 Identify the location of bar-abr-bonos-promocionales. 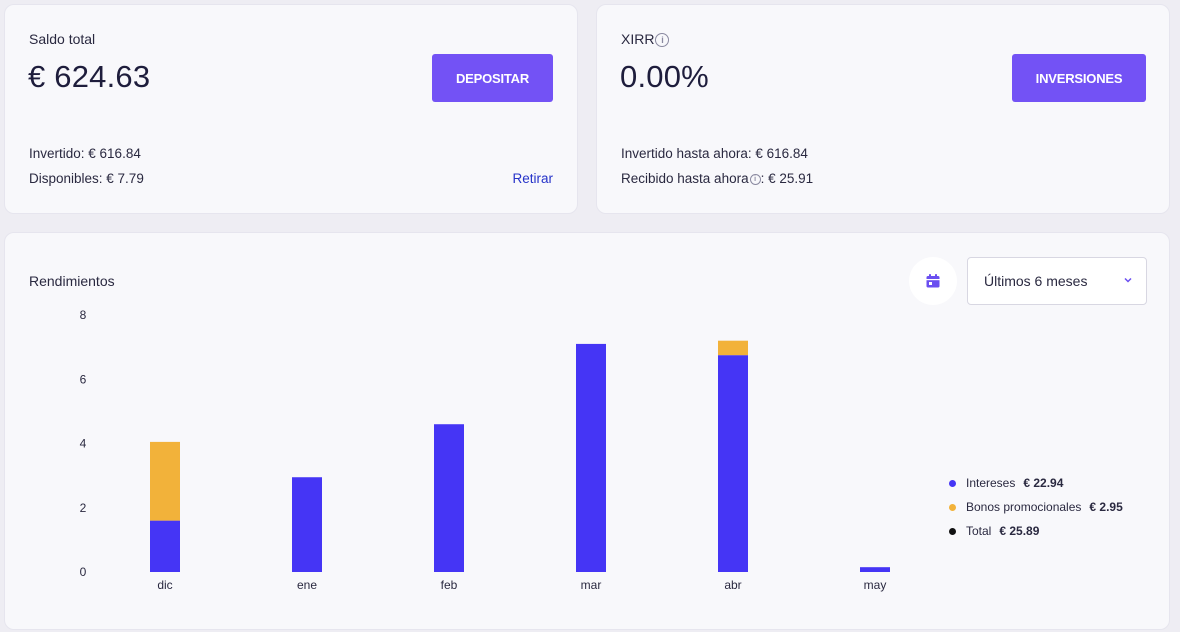
(733, 348).